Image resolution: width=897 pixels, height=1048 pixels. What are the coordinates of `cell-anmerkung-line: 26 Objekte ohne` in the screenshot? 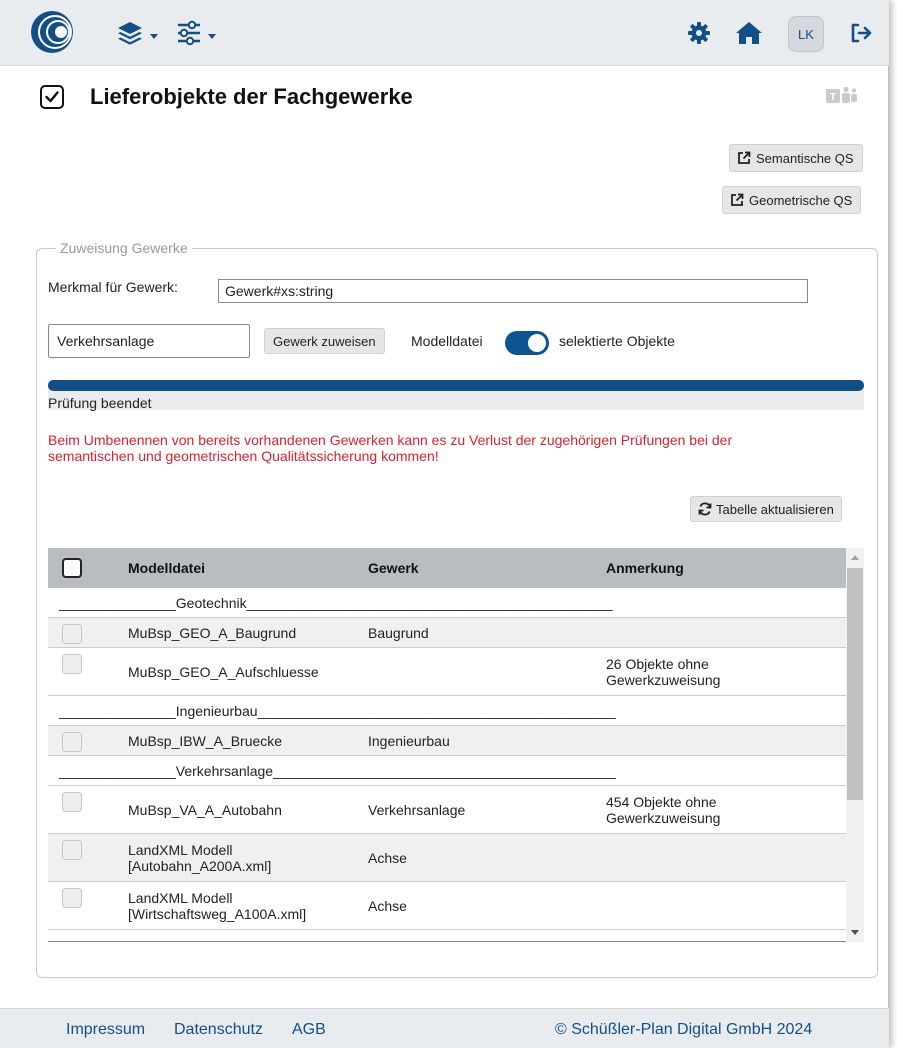 It's located at (657, 664).